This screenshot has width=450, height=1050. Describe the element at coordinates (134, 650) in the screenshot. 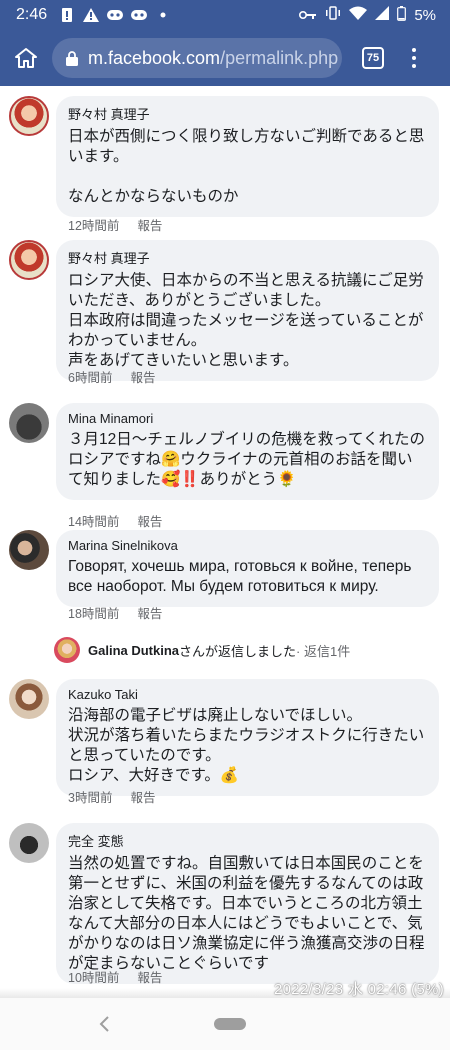

I see `reply-author: Galina Dutkina` at that location.